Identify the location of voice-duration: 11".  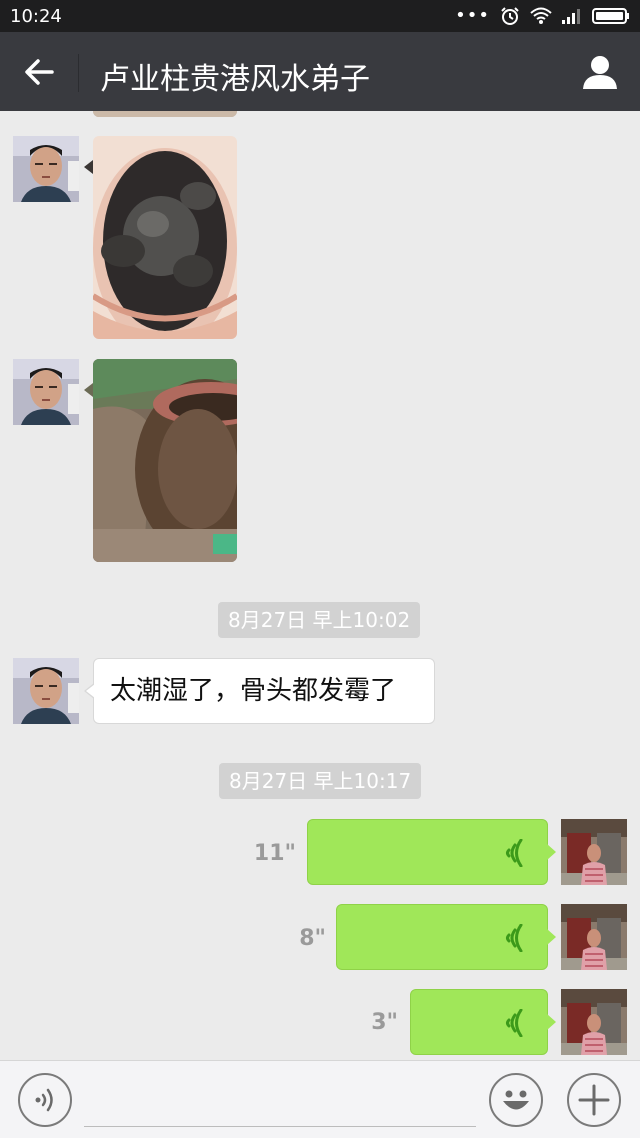
(274, 853).